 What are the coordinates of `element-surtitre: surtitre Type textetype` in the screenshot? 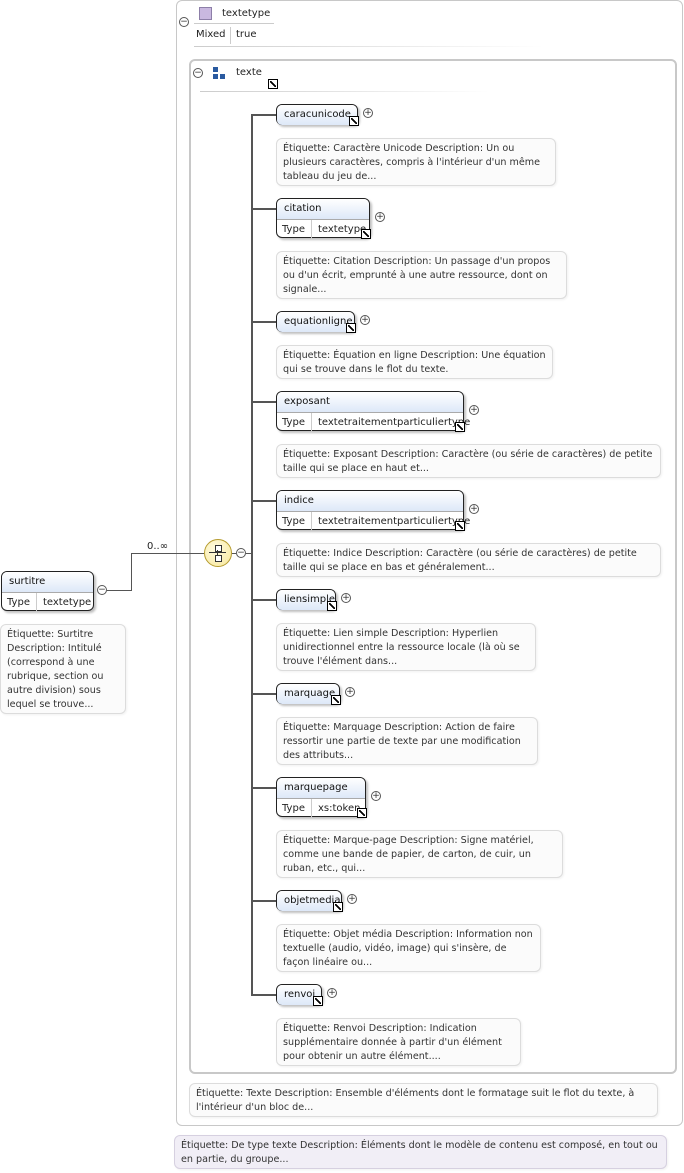 It's located at (47, 591).